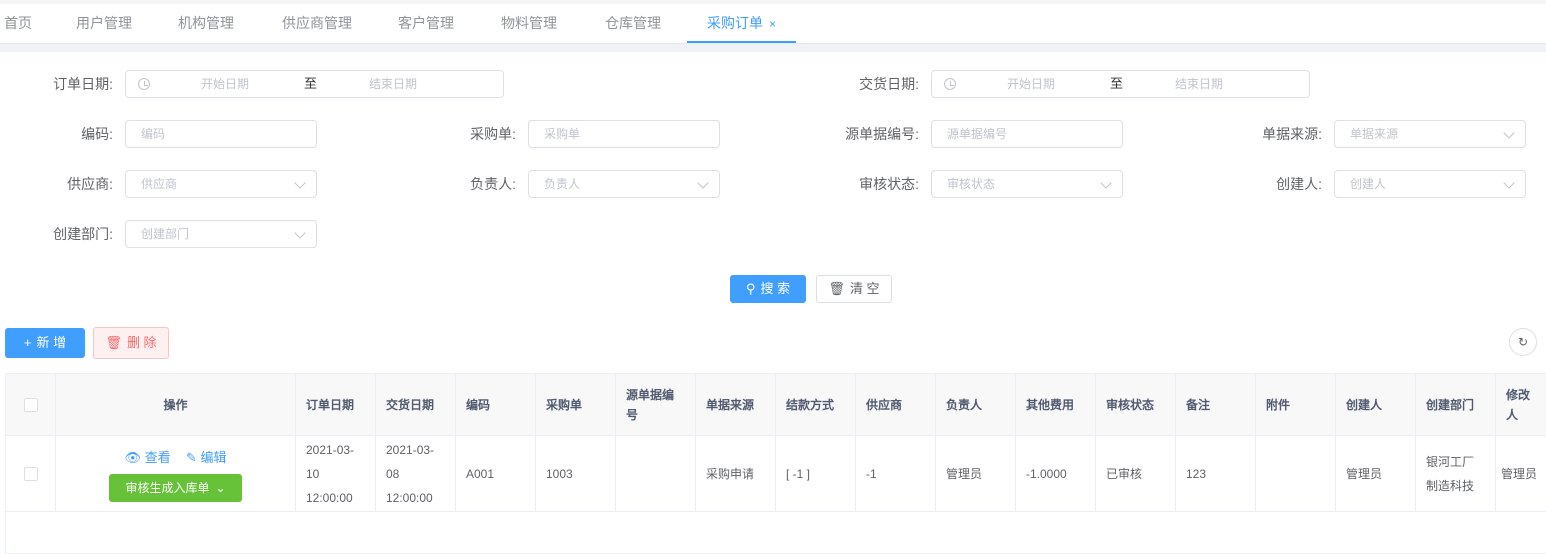 Image resolution: width=1546 pixels, height=554 pixels. What do you see at coordinates (493, 184) in the screenshot?
I see `owner-label: 负责人:` at bounding box center [493, 184].